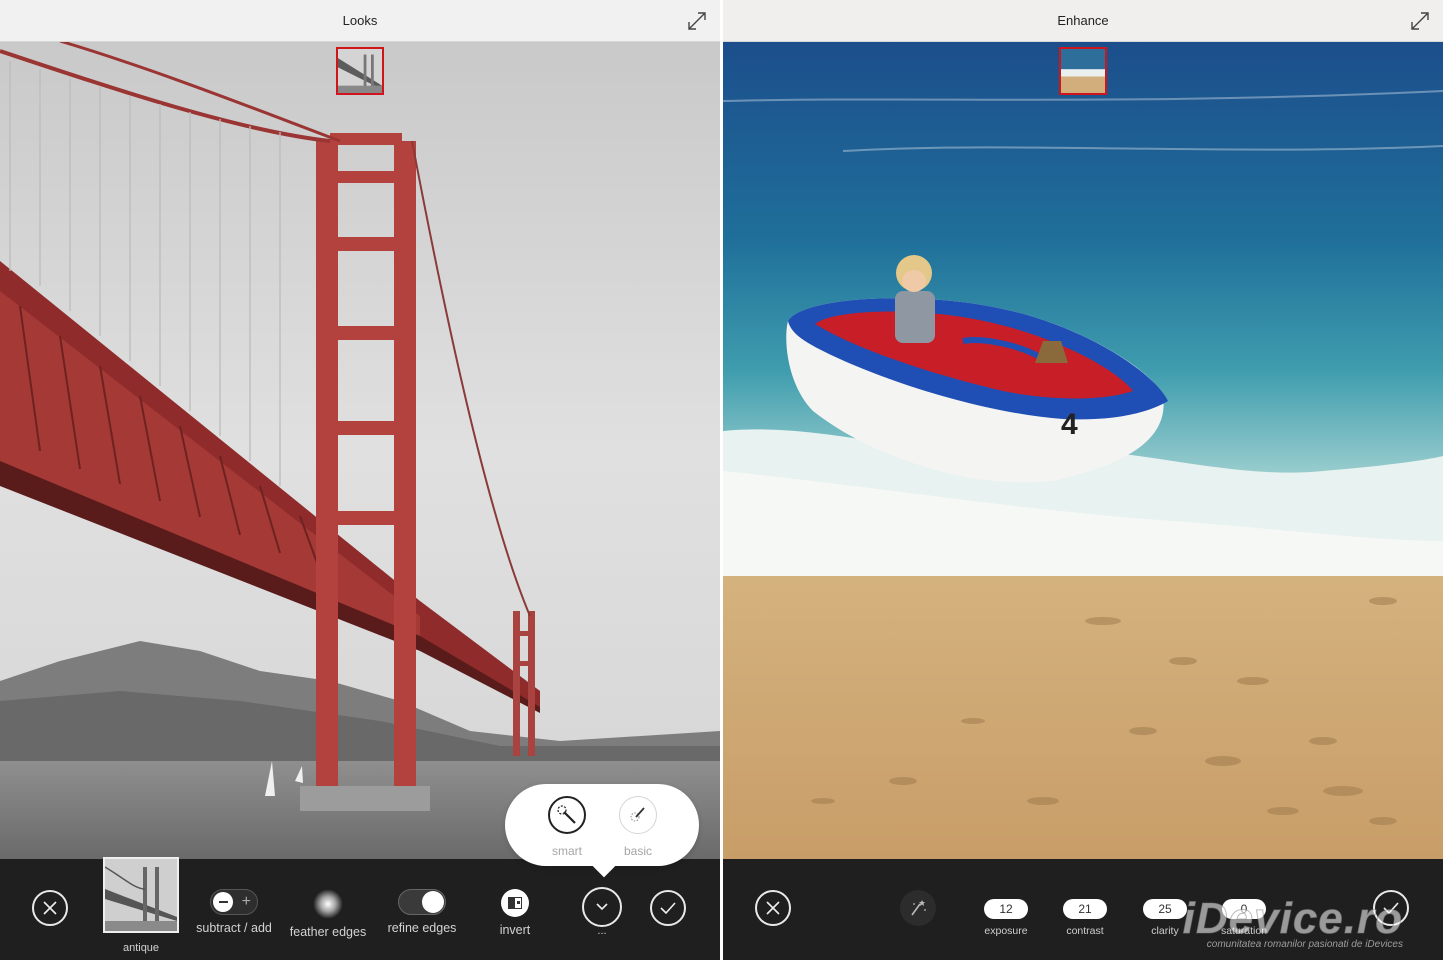  I want to click on subtract-add-switch: +, so click(234, 902).